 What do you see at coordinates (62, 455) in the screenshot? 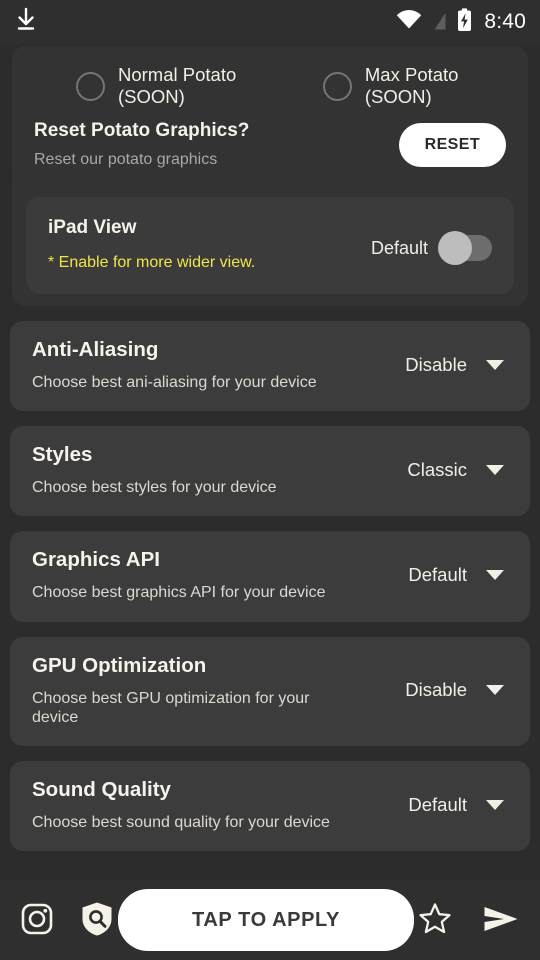
I see `setting-title: Styles` at bounding box center [62, 455].